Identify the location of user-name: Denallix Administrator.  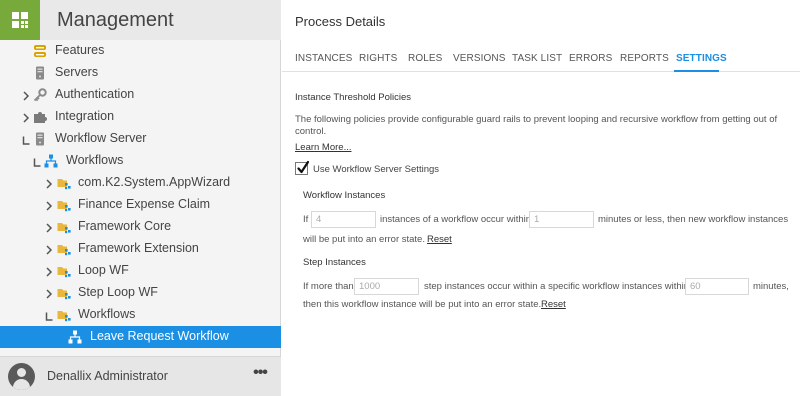
(107, 376).